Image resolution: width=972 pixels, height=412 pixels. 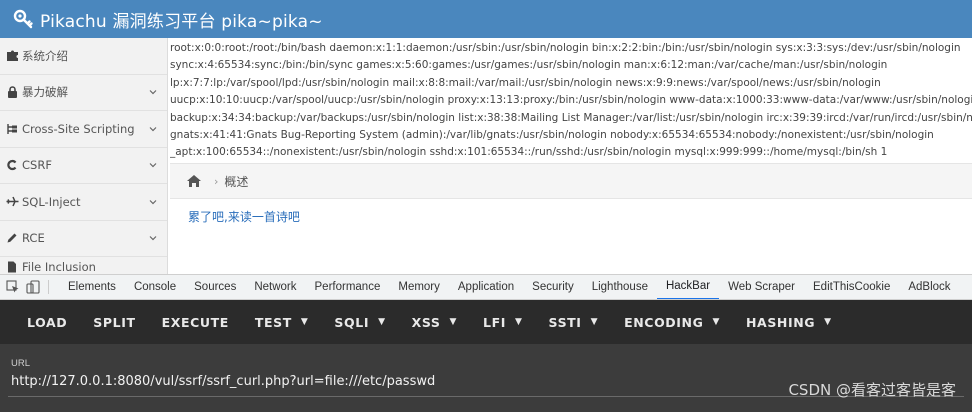 What do you see at coordinates (236, 181) in the screenshot?
I see `breadcrumb-current: 概述` at bounding box center [236, 181].